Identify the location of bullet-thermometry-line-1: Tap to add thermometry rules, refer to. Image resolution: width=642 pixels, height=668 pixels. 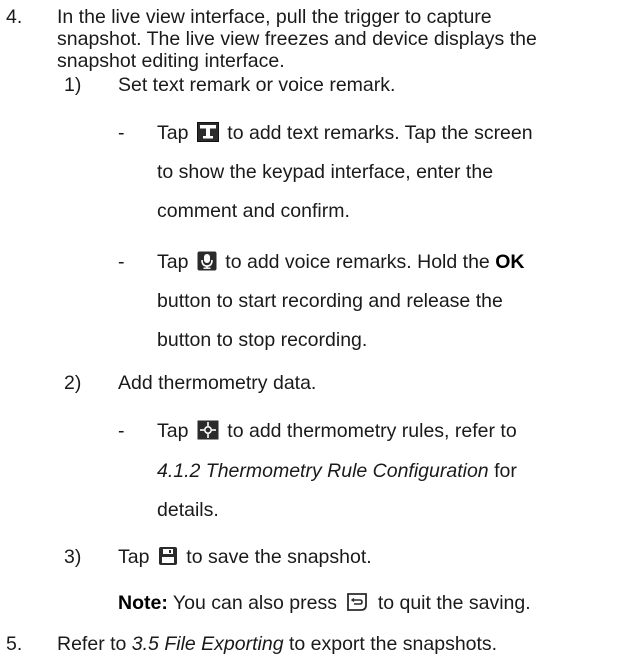
(337, 433).